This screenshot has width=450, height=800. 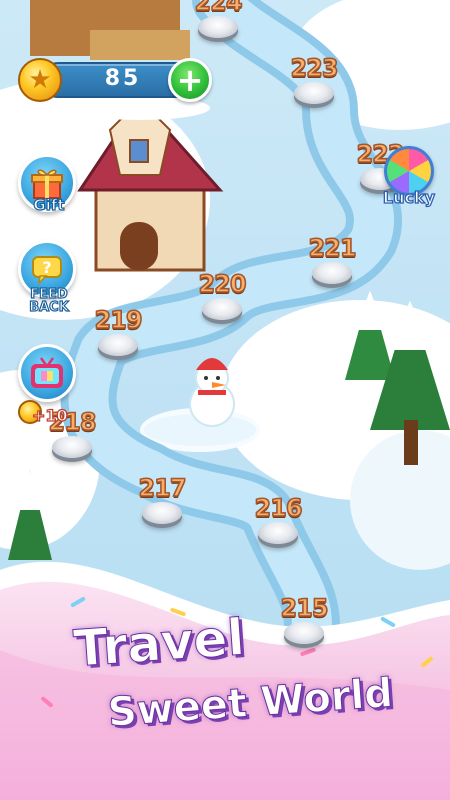 What do you see at coordinates (49, 194) in the screenshot?
I see `gift-button: Gift` at bounding box center [49, 194].